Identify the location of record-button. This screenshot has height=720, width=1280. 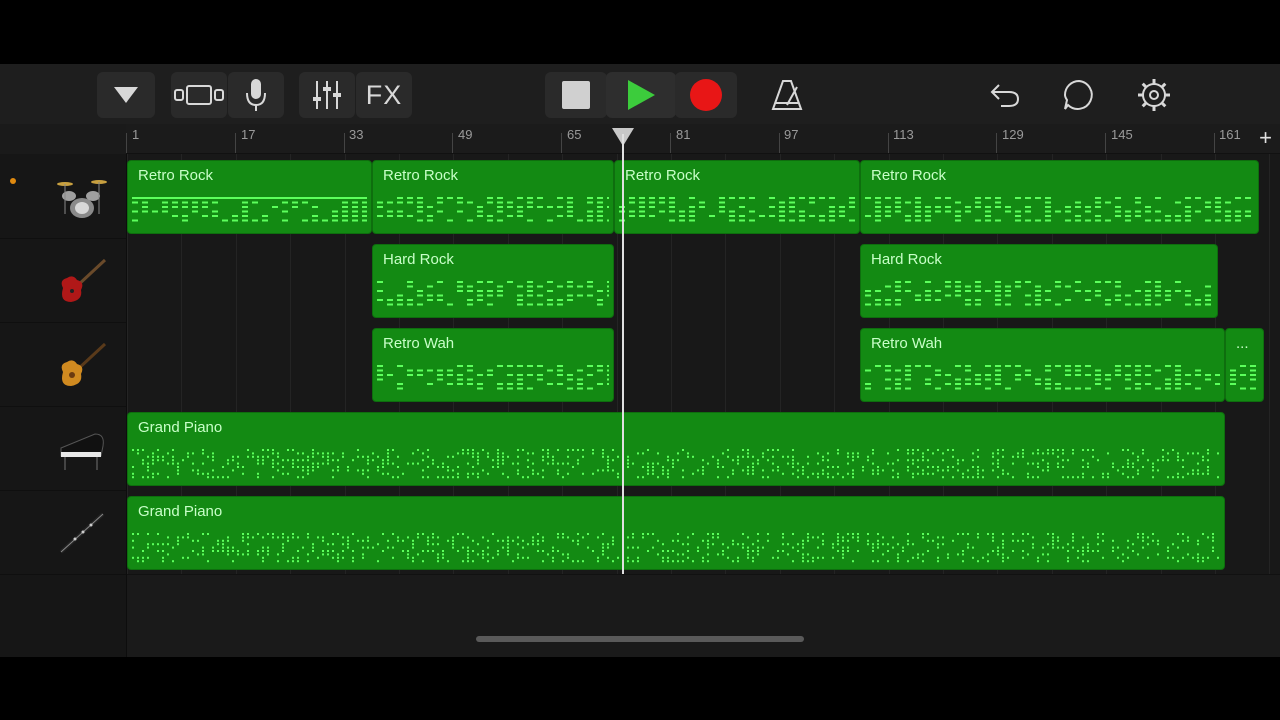
(706, 95).